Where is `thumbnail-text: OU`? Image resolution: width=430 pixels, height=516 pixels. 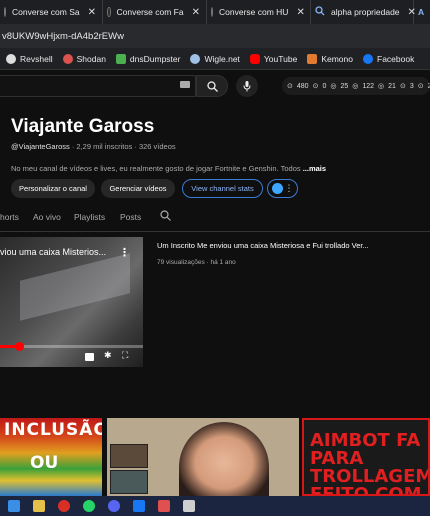 thumbnail-text: OU is located at coordinates (44, 463).